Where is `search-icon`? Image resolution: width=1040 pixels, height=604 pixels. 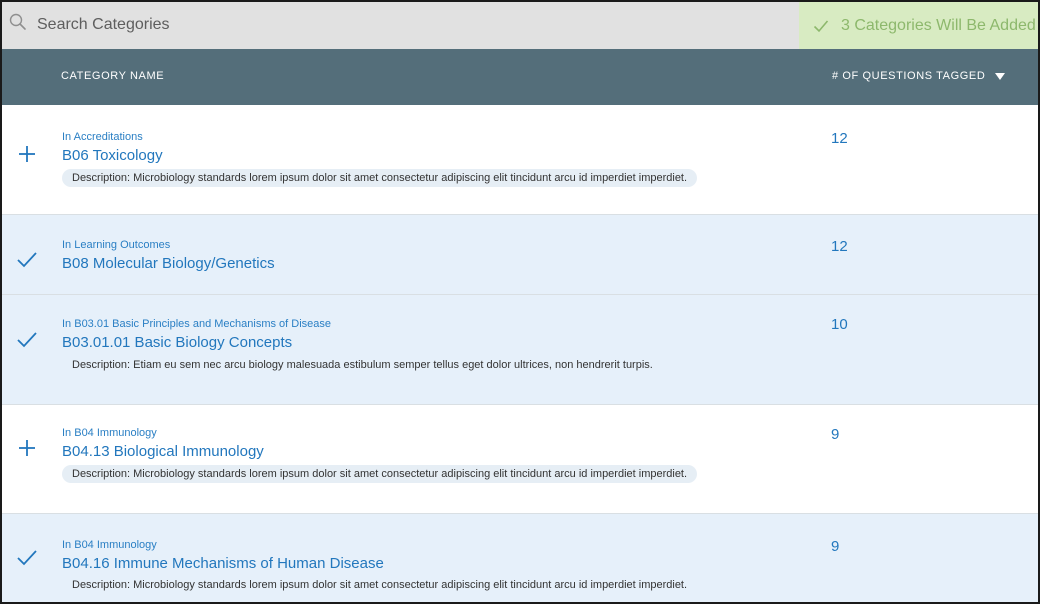 search-icon is located at coordinates (17, 21).